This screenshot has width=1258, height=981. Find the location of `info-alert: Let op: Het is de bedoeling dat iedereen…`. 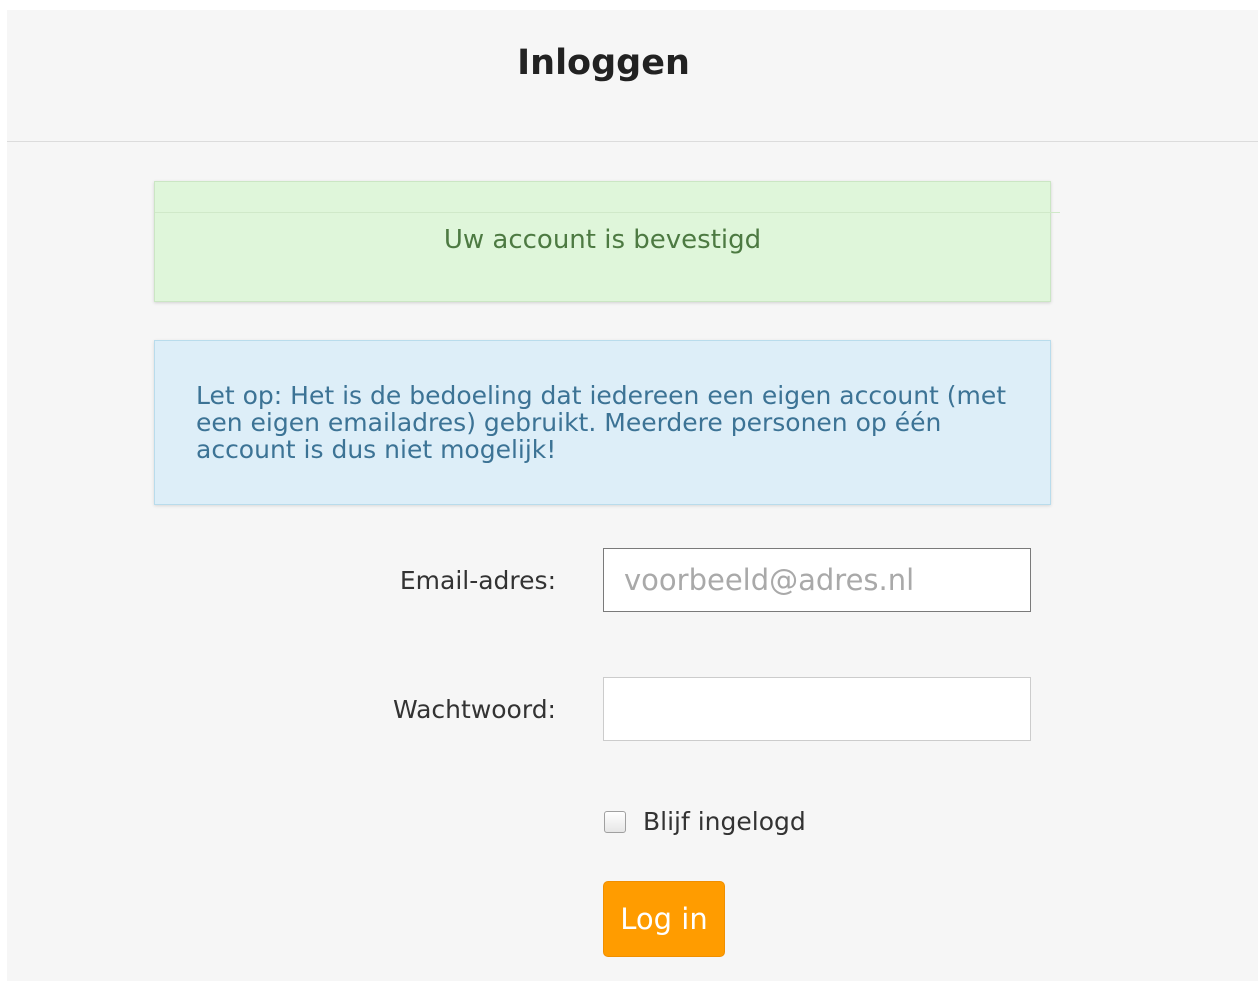

info-alert: Let op: Het is de bedoeling dat iedereen… is located at coordinates (602, 422).